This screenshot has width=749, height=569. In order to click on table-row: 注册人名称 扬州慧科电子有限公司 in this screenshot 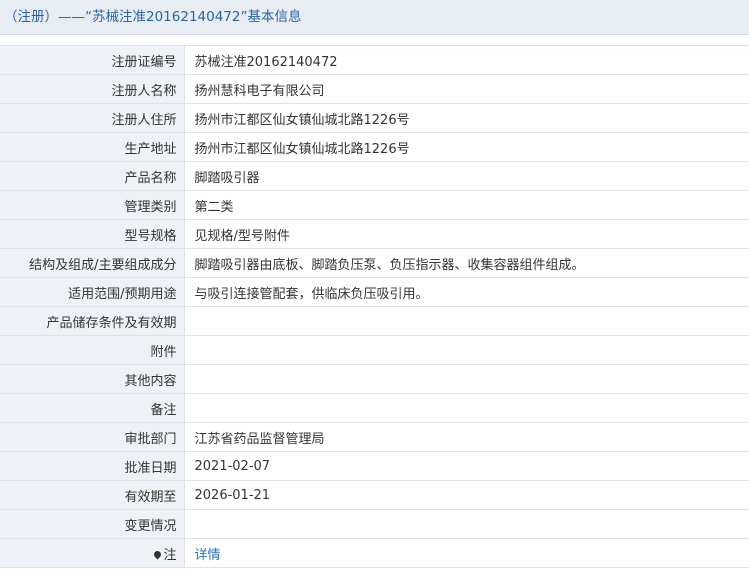, I will do `click(374, 89)`.